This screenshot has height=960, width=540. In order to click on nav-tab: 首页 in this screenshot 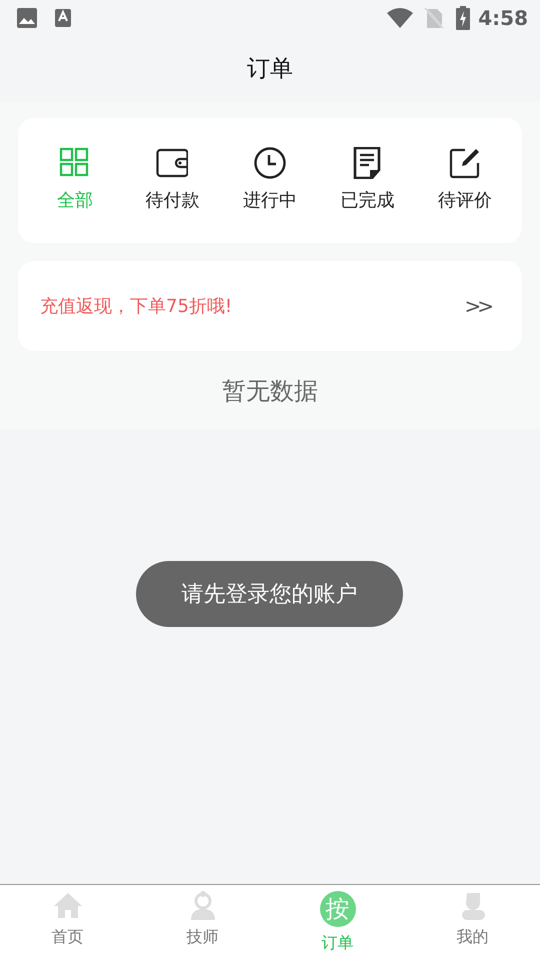, I will do `click(67, 922)`.